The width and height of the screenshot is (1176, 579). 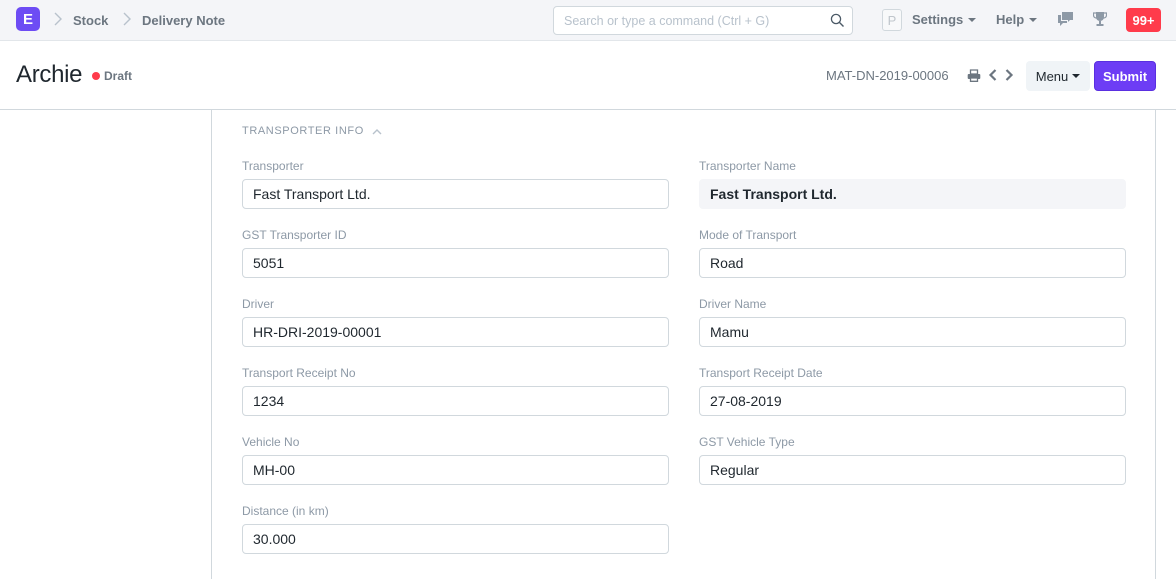 What do you see at coordinates (733, 304) in the screenshot?
I see `field-label: Driver Name` at bounding box center [733, 304].